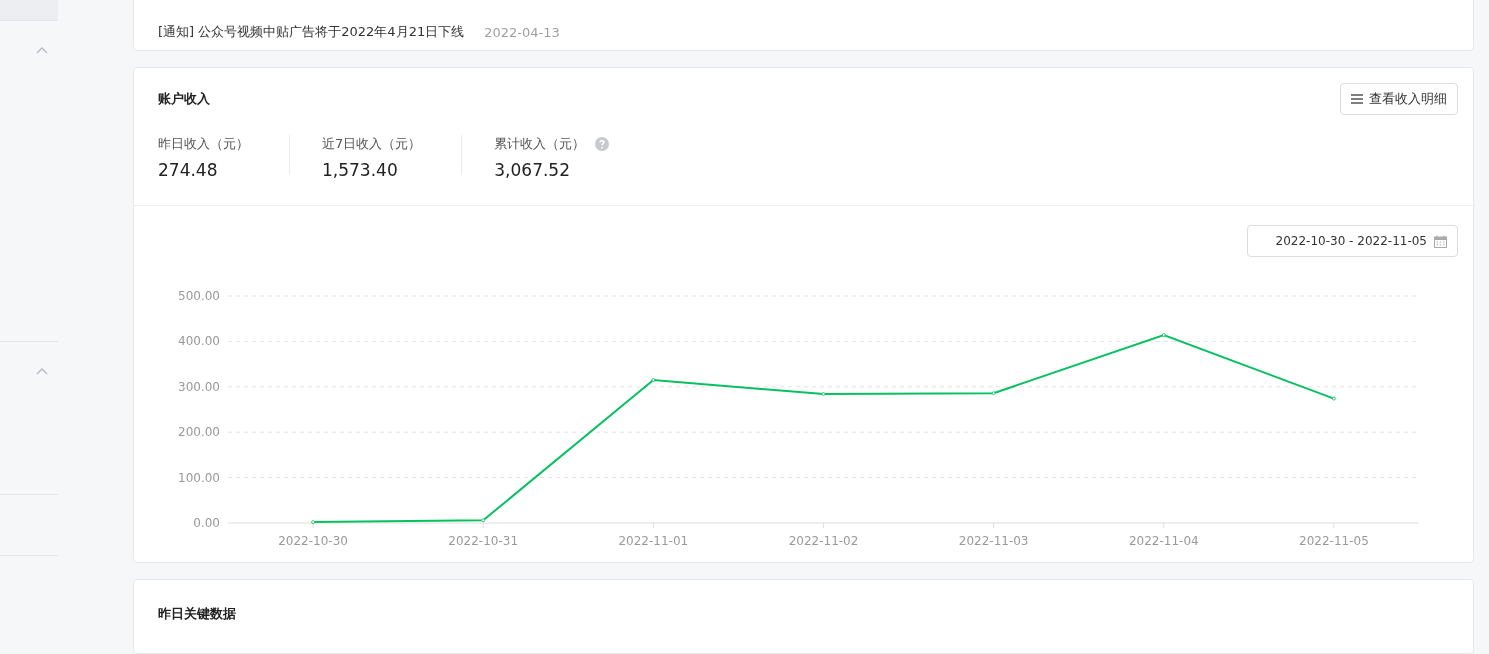 Image resolution: width=1489 pixels, height=654 pixels. I want to click on x-axis-label: 2022-11-02, so click(823, 541).